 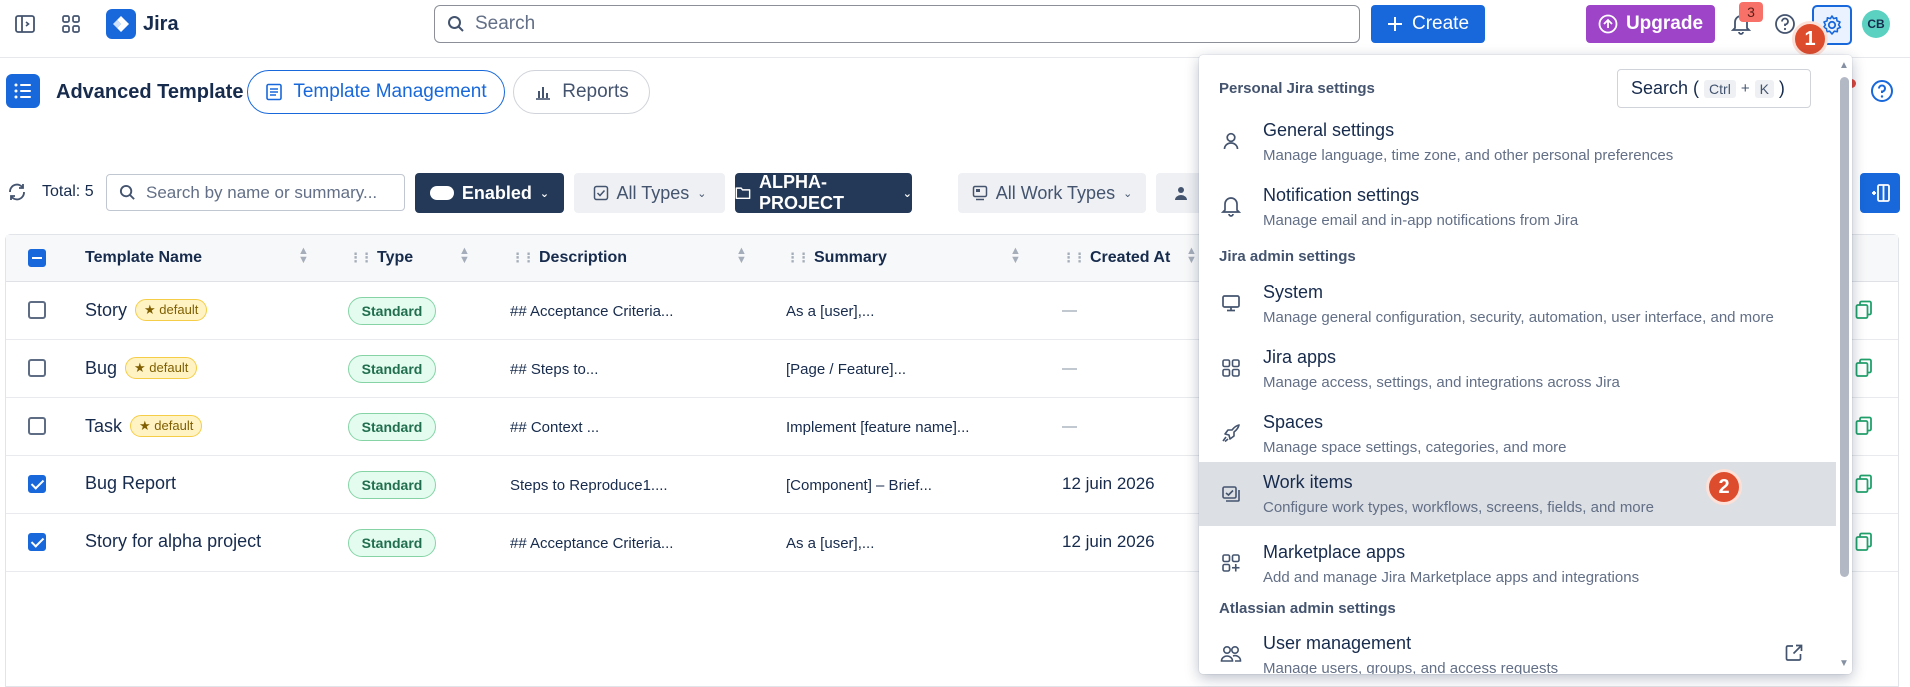 I want to click on filter-label: Enabled, so click(x=496, y=192).